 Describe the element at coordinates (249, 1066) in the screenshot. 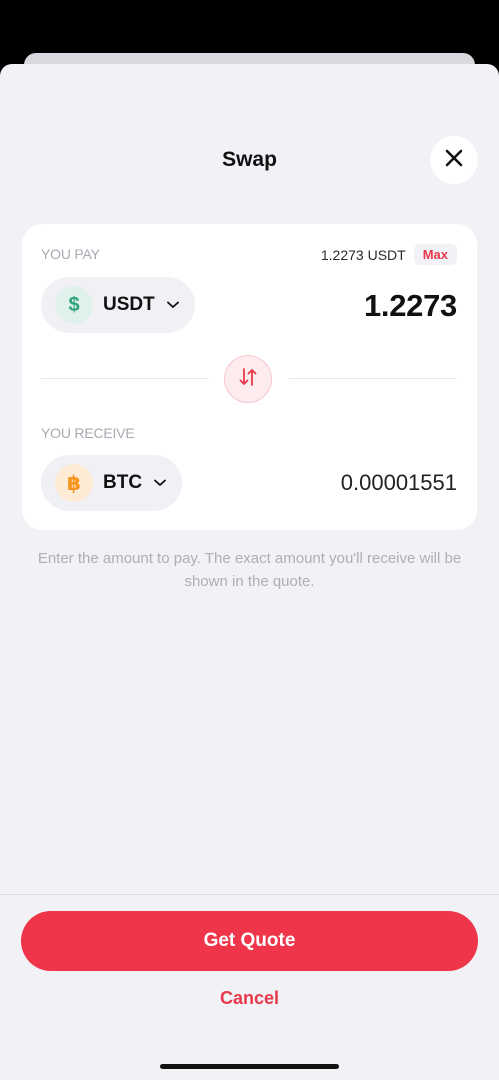

I see `home-indicator` at that location.